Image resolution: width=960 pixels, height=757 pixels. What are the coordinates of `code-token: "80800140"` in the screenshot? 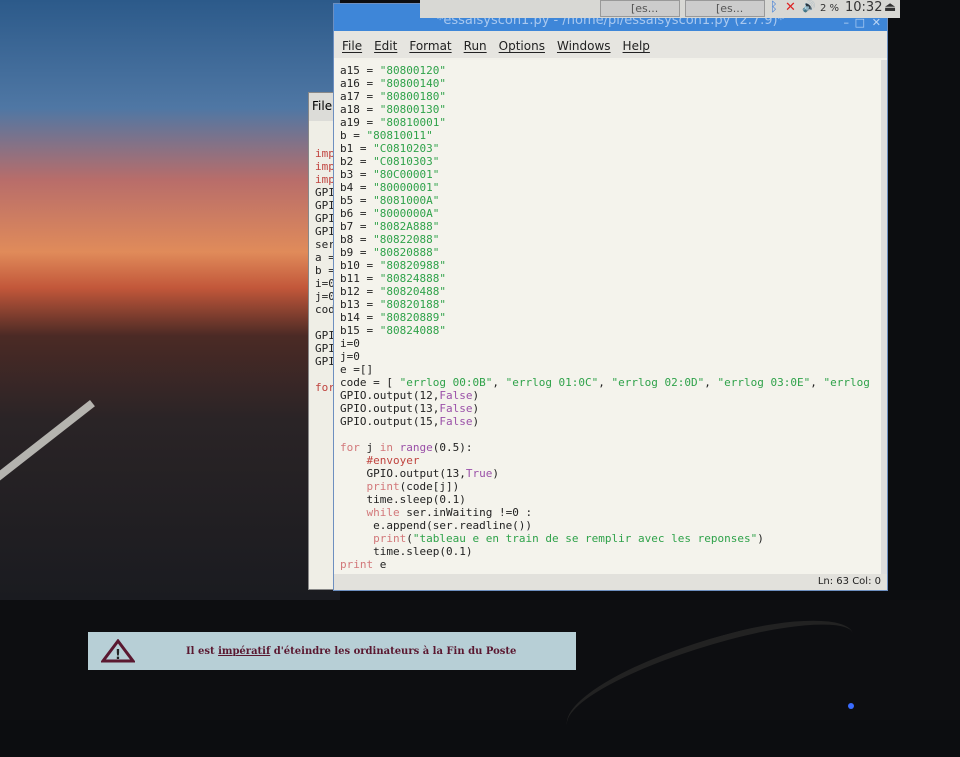 It's located at (412, 83).